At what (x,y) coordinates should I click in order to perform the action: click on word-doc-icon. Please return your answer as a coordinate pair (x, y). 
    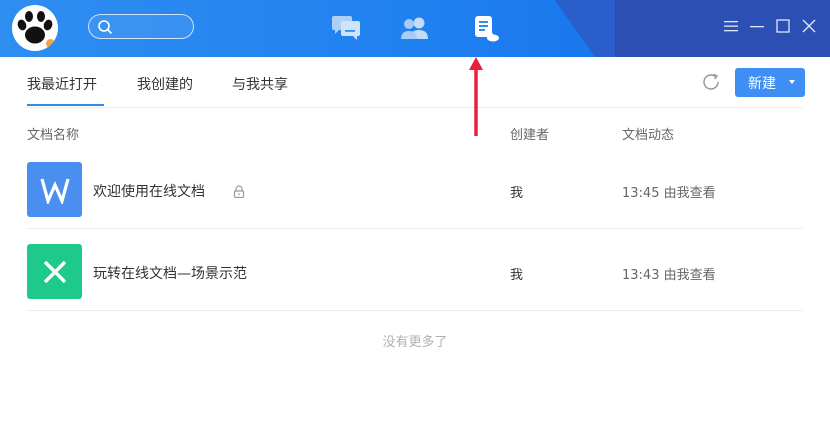
    Looking at the image, I should click on (54, 189).